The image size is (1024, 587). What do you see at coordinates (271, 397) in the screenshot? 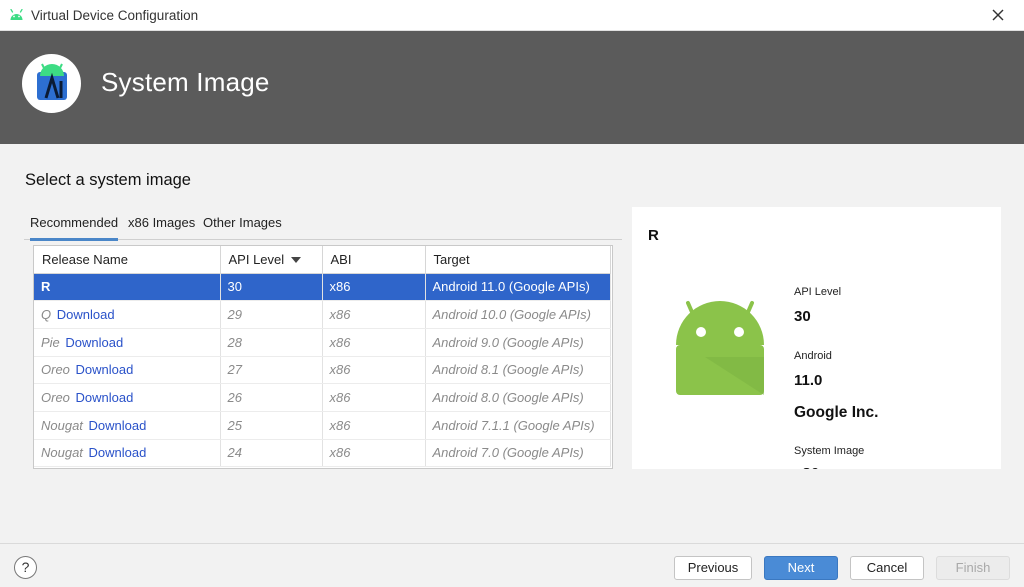
I see `api-level-cell: 26` at bounding box center [271, 397].